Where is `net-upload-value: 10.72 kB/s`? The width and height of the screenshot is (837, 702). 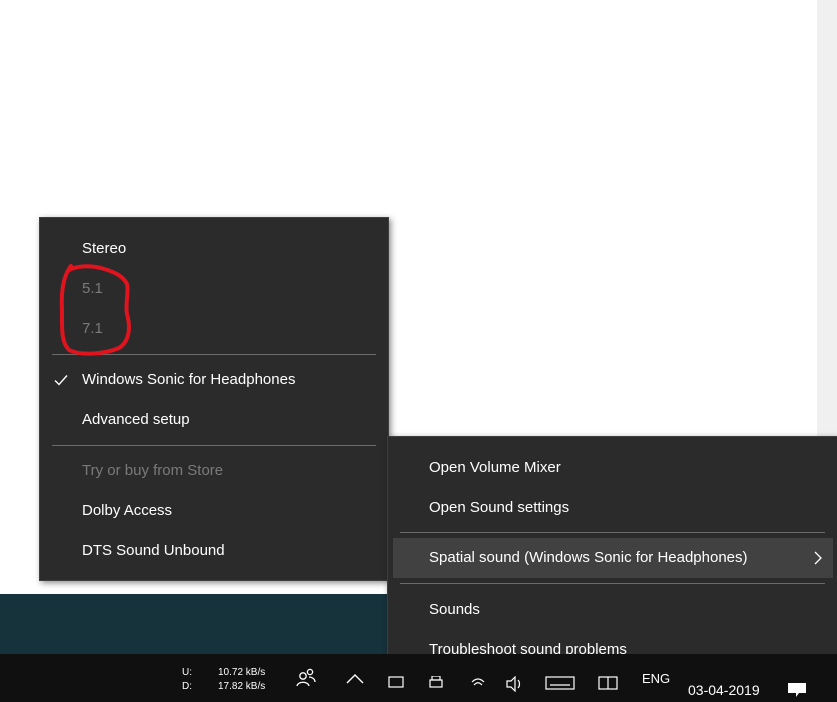 net-upload-value: 10.72 kB/s is located at coordinates (242, 672).